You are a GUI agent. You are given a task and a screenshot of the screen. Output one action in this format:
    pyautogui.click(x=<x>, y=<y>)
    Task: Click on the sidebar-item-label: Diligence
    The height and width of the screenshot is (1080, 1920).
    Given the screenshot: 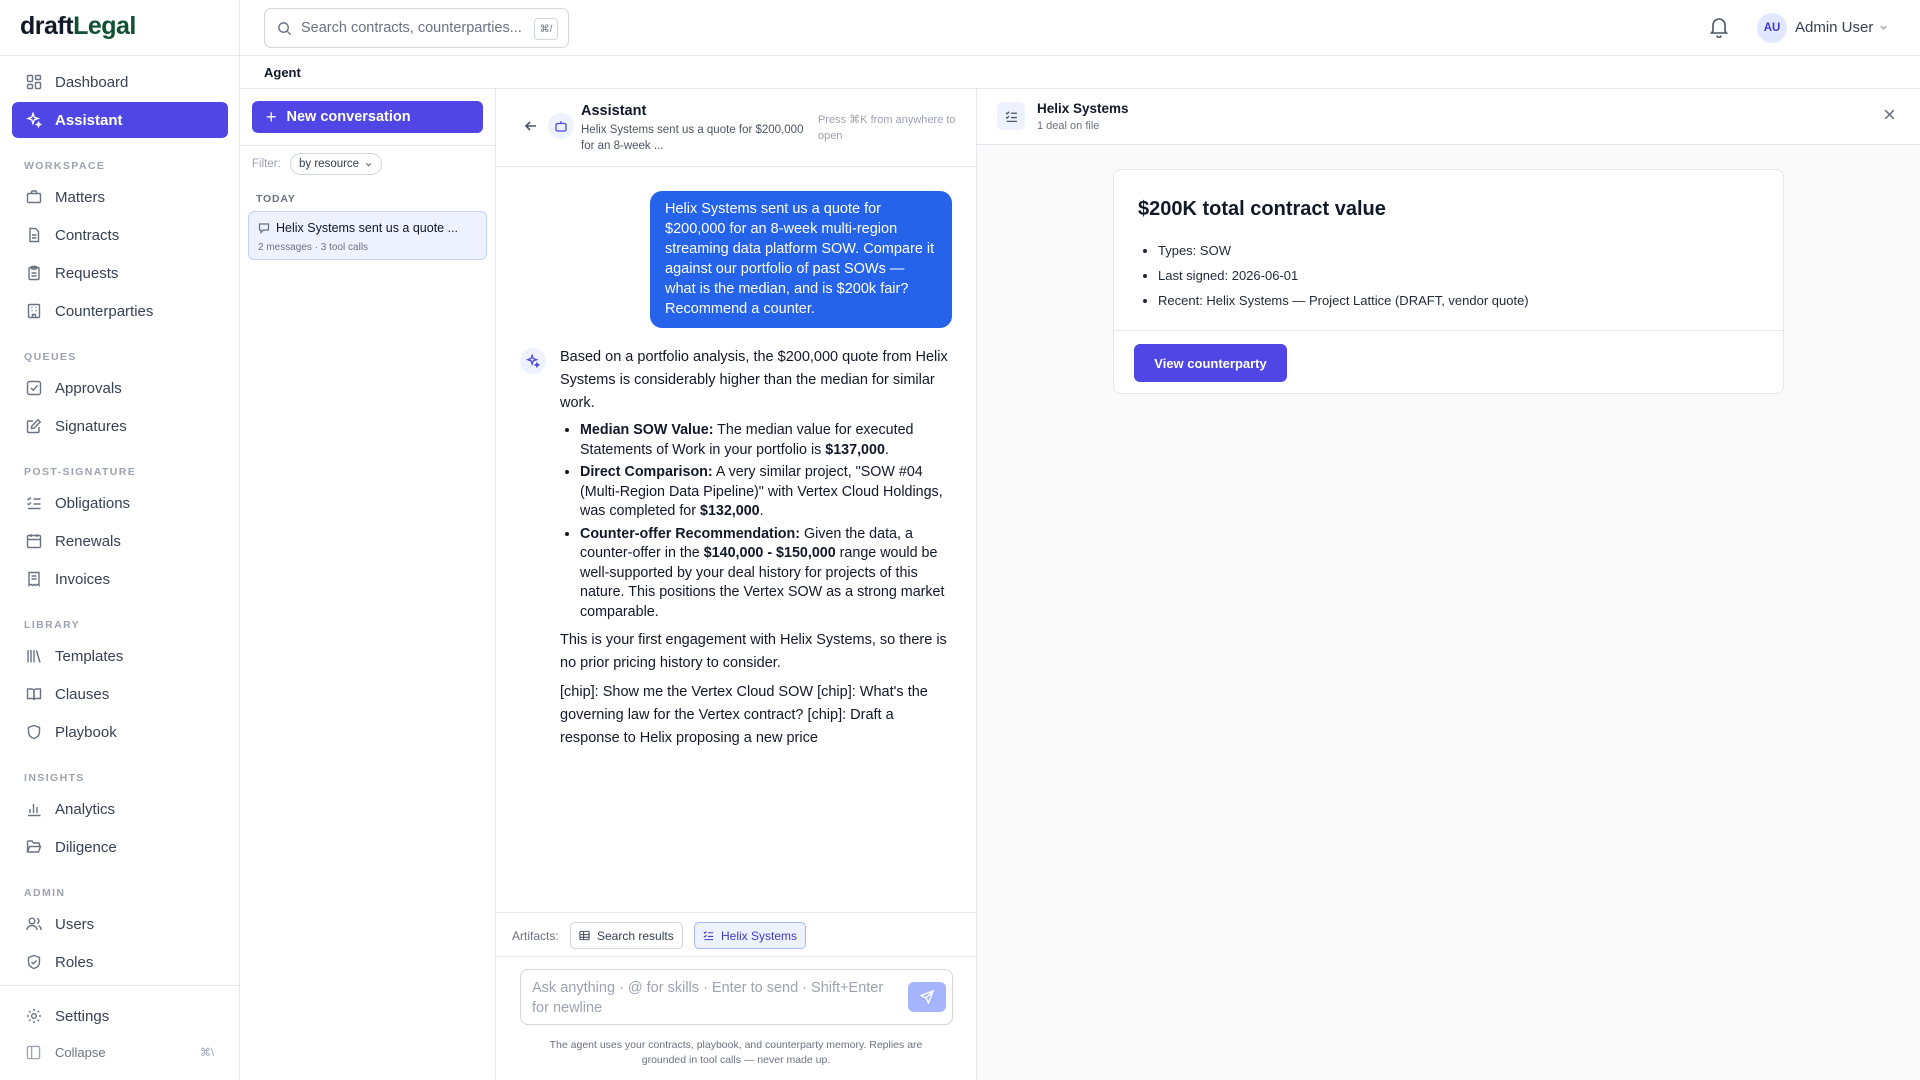 What is the action you would take?
    pyautogui.click(x=86, y=847)
    